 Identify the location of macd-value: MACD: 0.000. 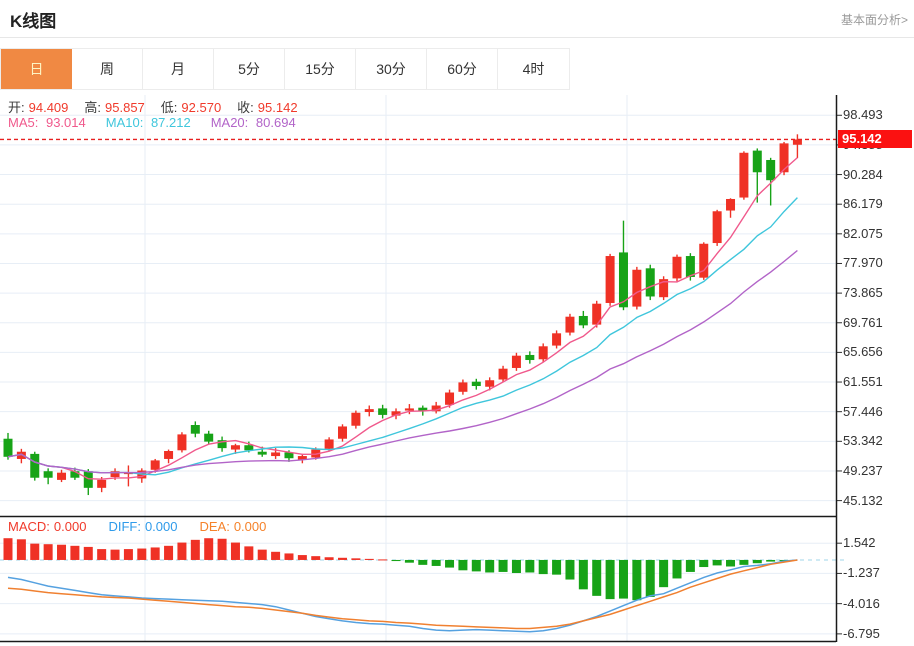
(47, 526).